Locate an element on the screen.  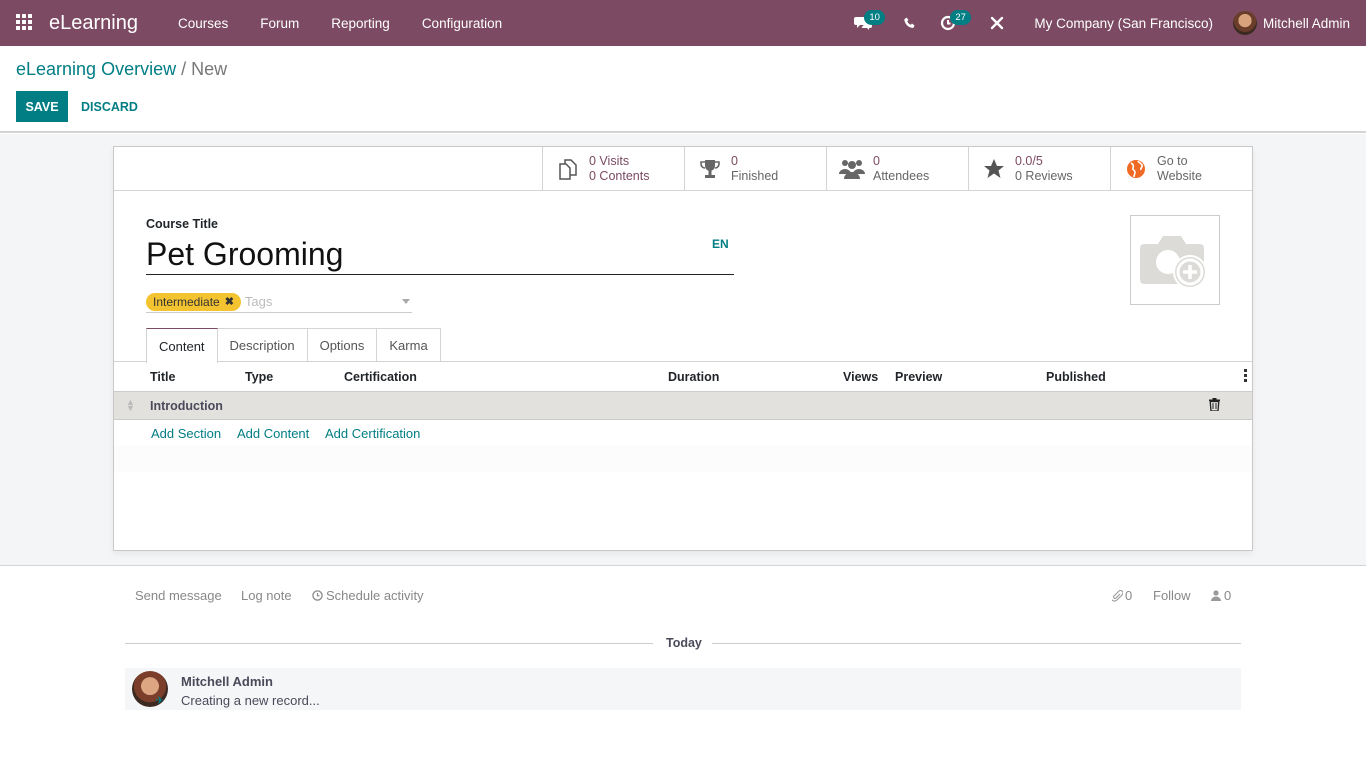
breadcrumb: eLearning Overview / New is located at coordinates (121, 69).